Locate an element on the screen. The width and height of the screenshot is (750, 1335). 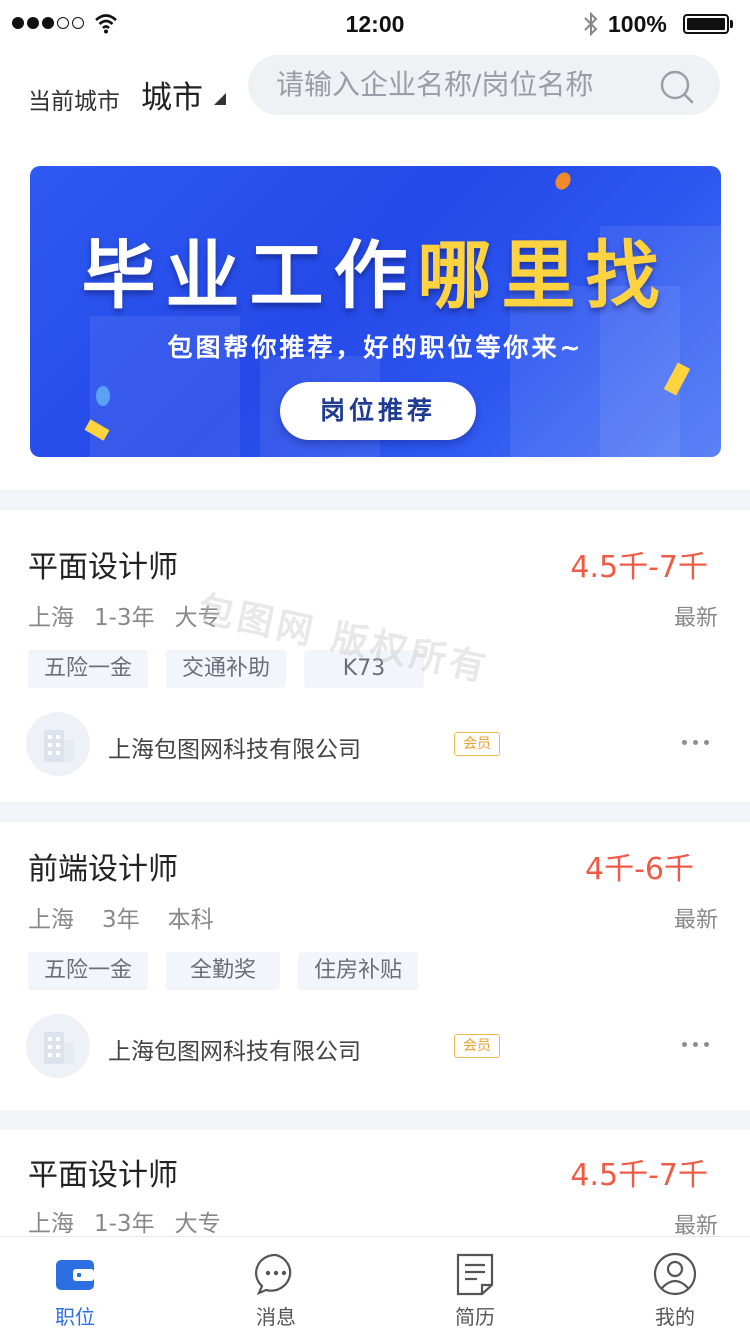
benefit-tag: 住房补贴 is located at coordinates (358, 971).